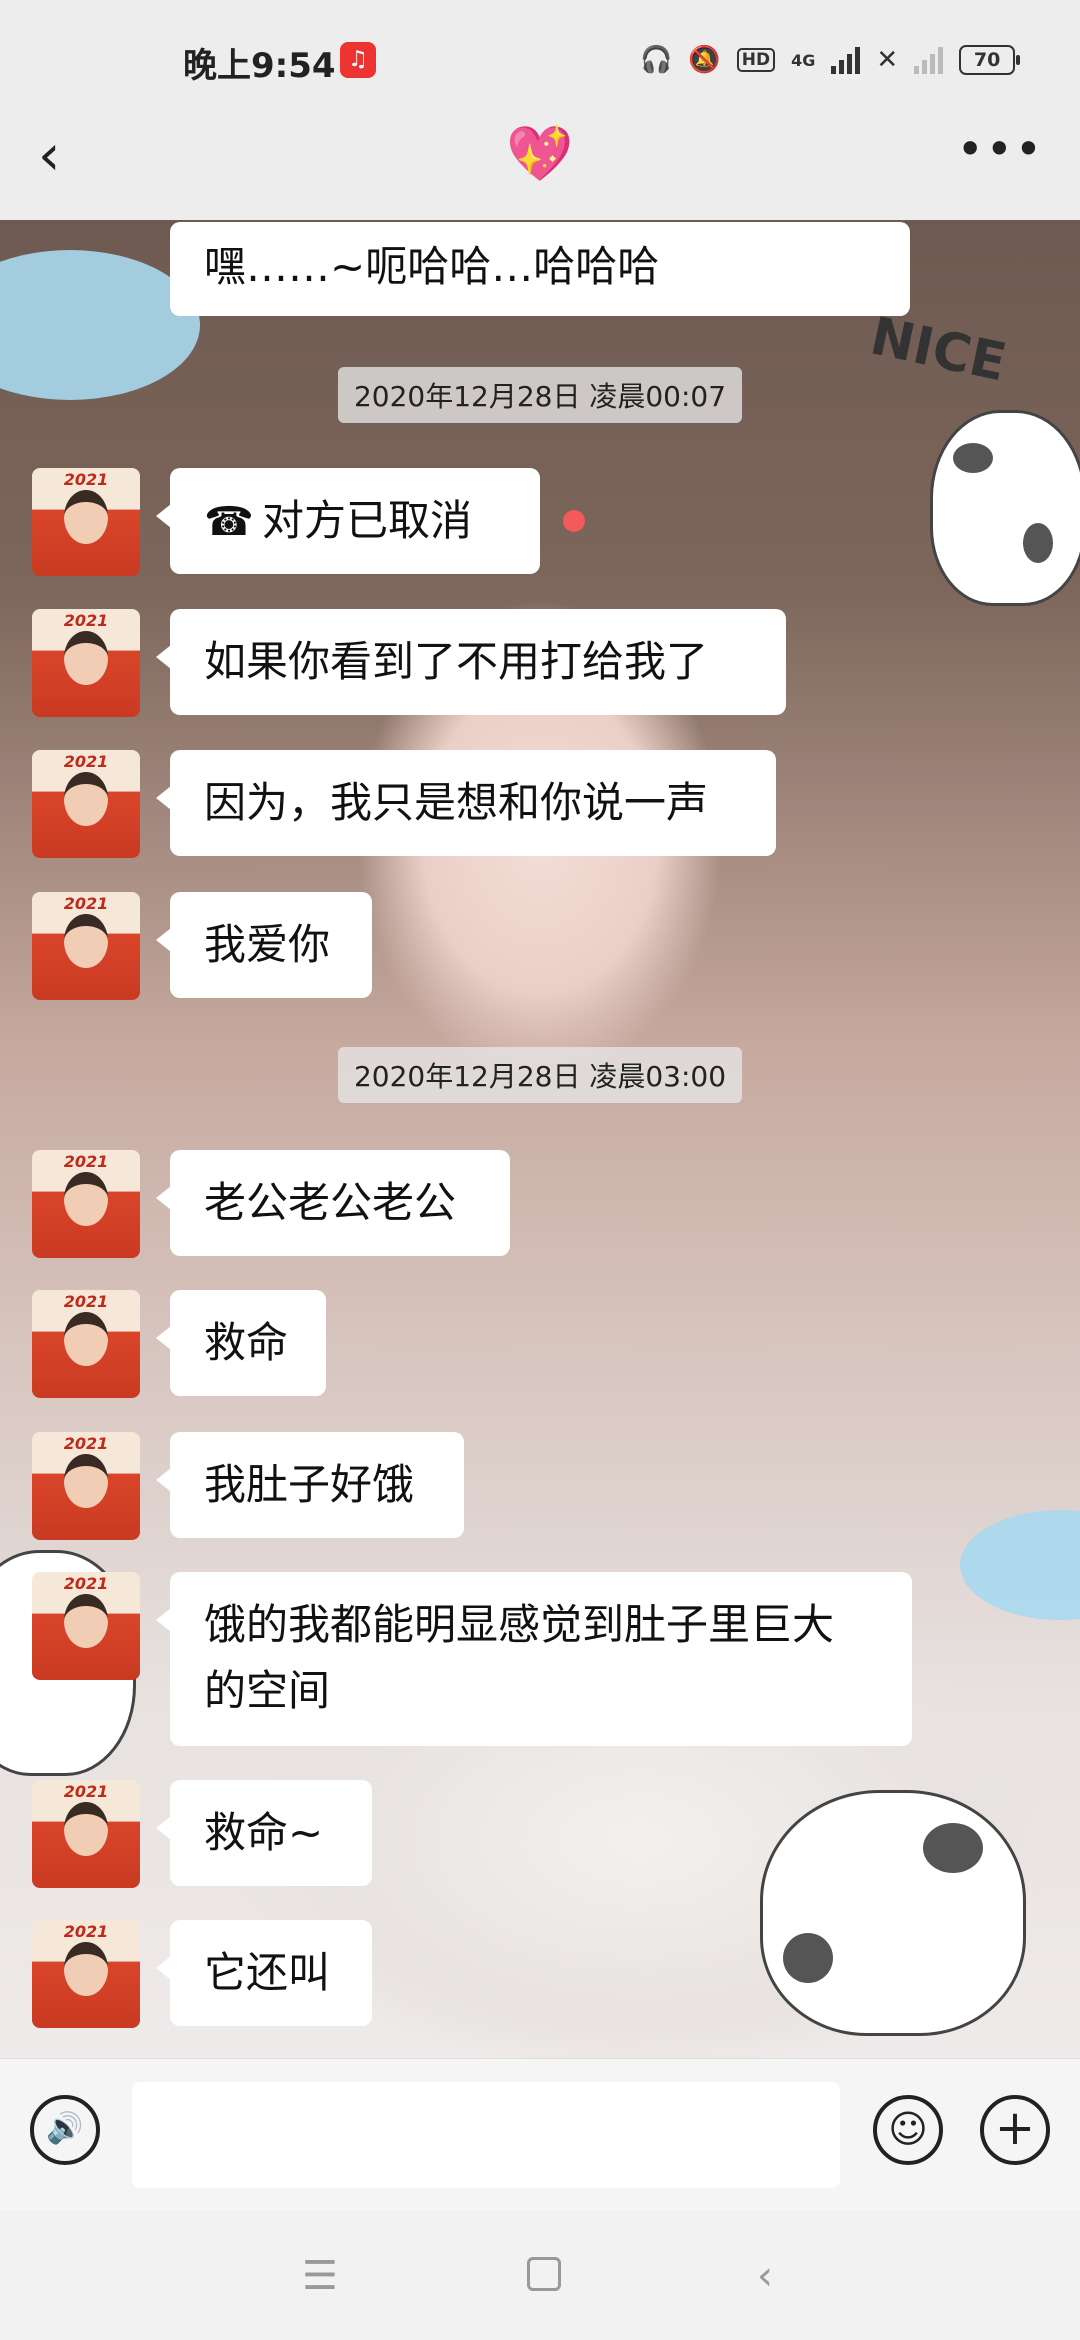  I want to click on message-text: 对方已取消, so click(367, 520).